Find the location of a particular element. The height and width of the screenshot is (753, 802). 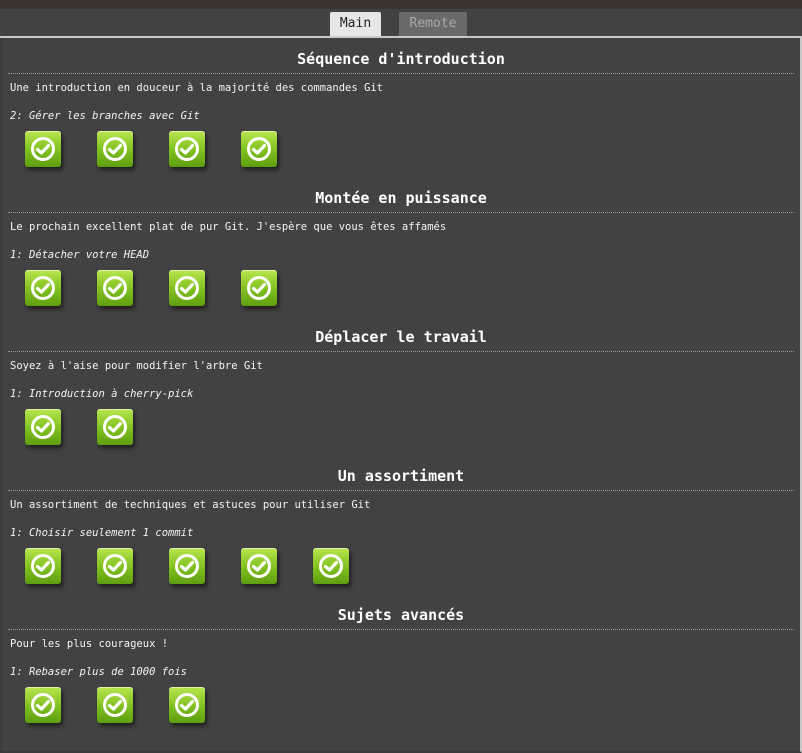

section-description: Pour les plus courageux ! is located at coordinates (89, 644).